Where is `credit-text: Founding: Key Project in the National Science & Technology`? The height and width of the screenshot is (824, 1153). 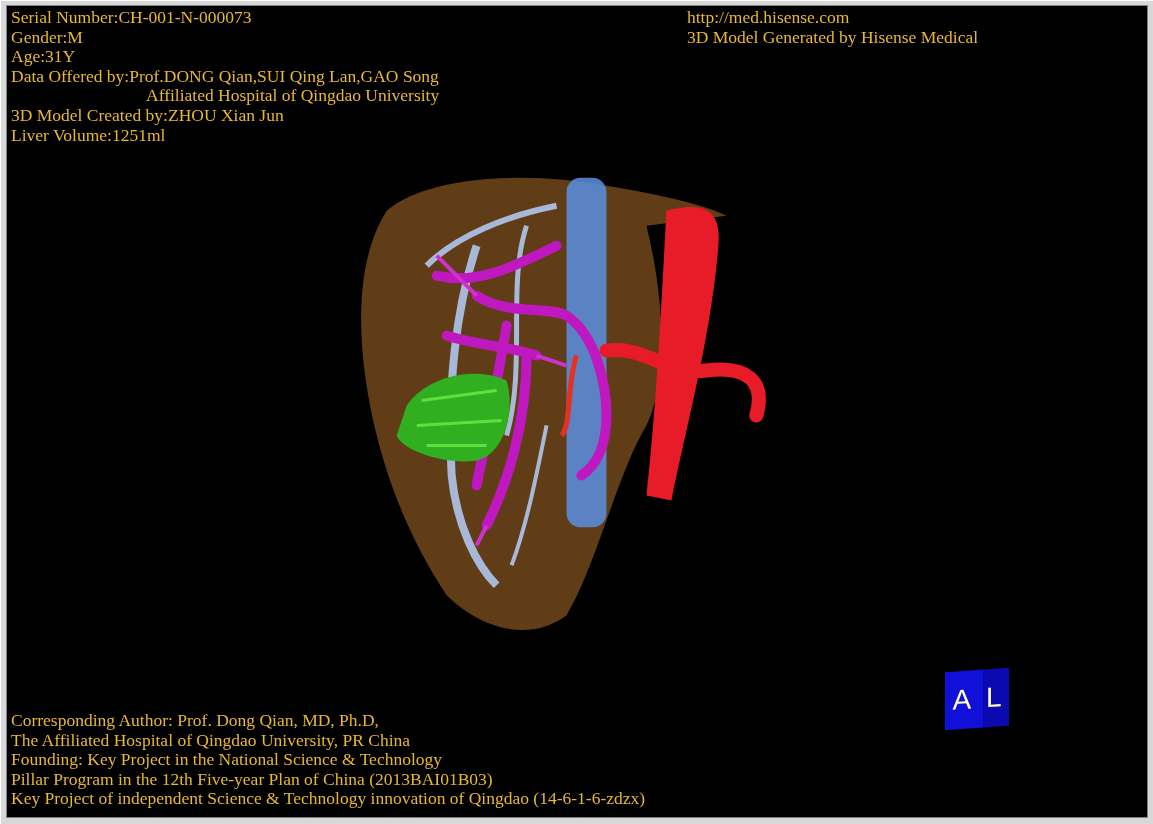
credit-text: Founding: Key Project in the National Science & Technology is located at coordinates (227, 760).